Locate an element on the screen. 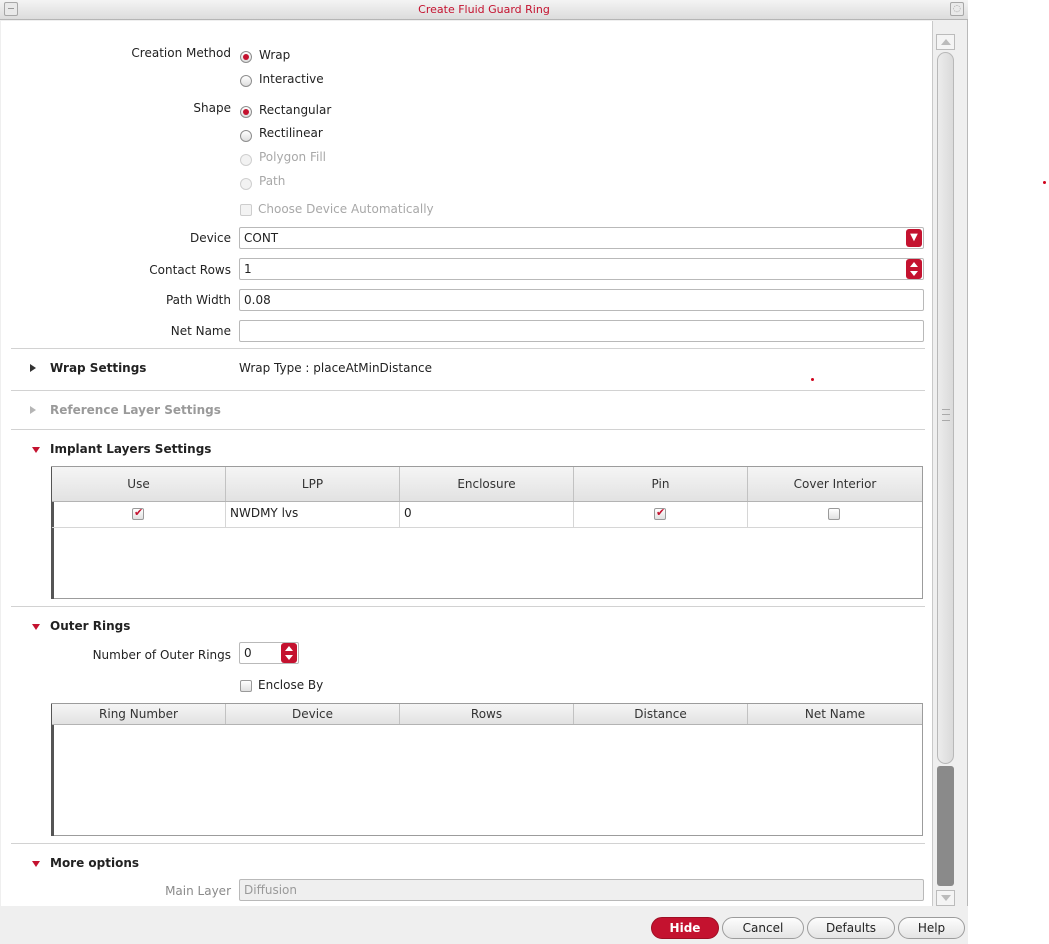 The height and width of the screenshot is (944, 1049). number-outer-rings-spinbox: 0 is located at coordinates (269, 653).